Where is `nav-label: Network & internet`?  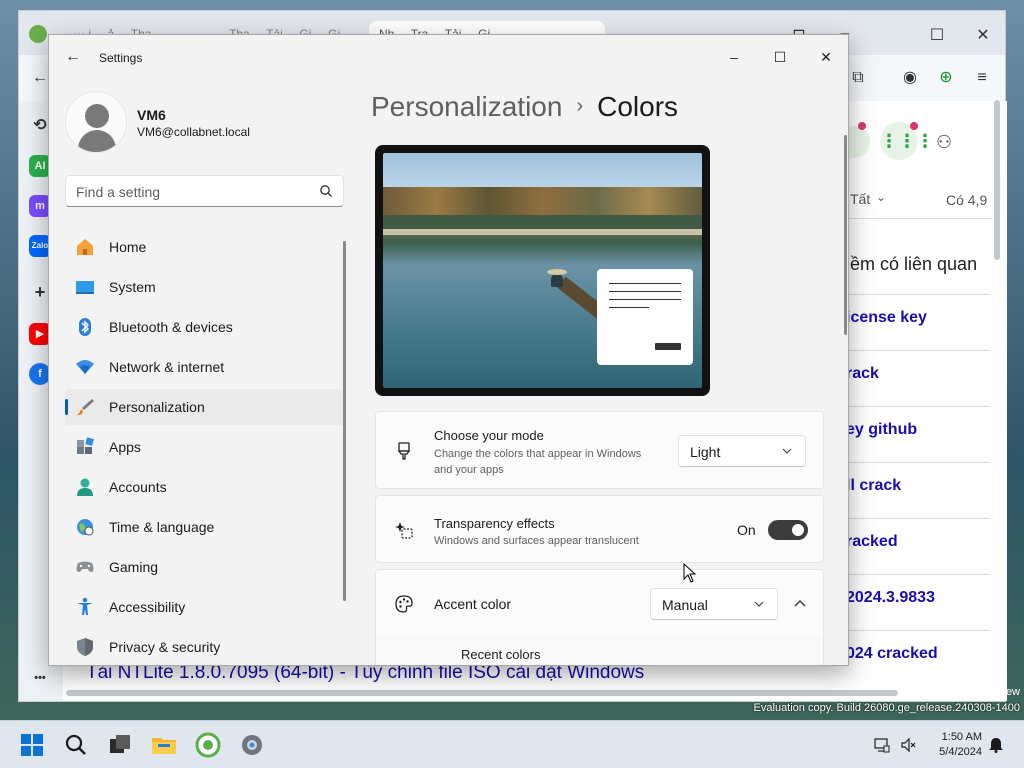
nav-label: Network & internet is located at coordinates (167, 367).